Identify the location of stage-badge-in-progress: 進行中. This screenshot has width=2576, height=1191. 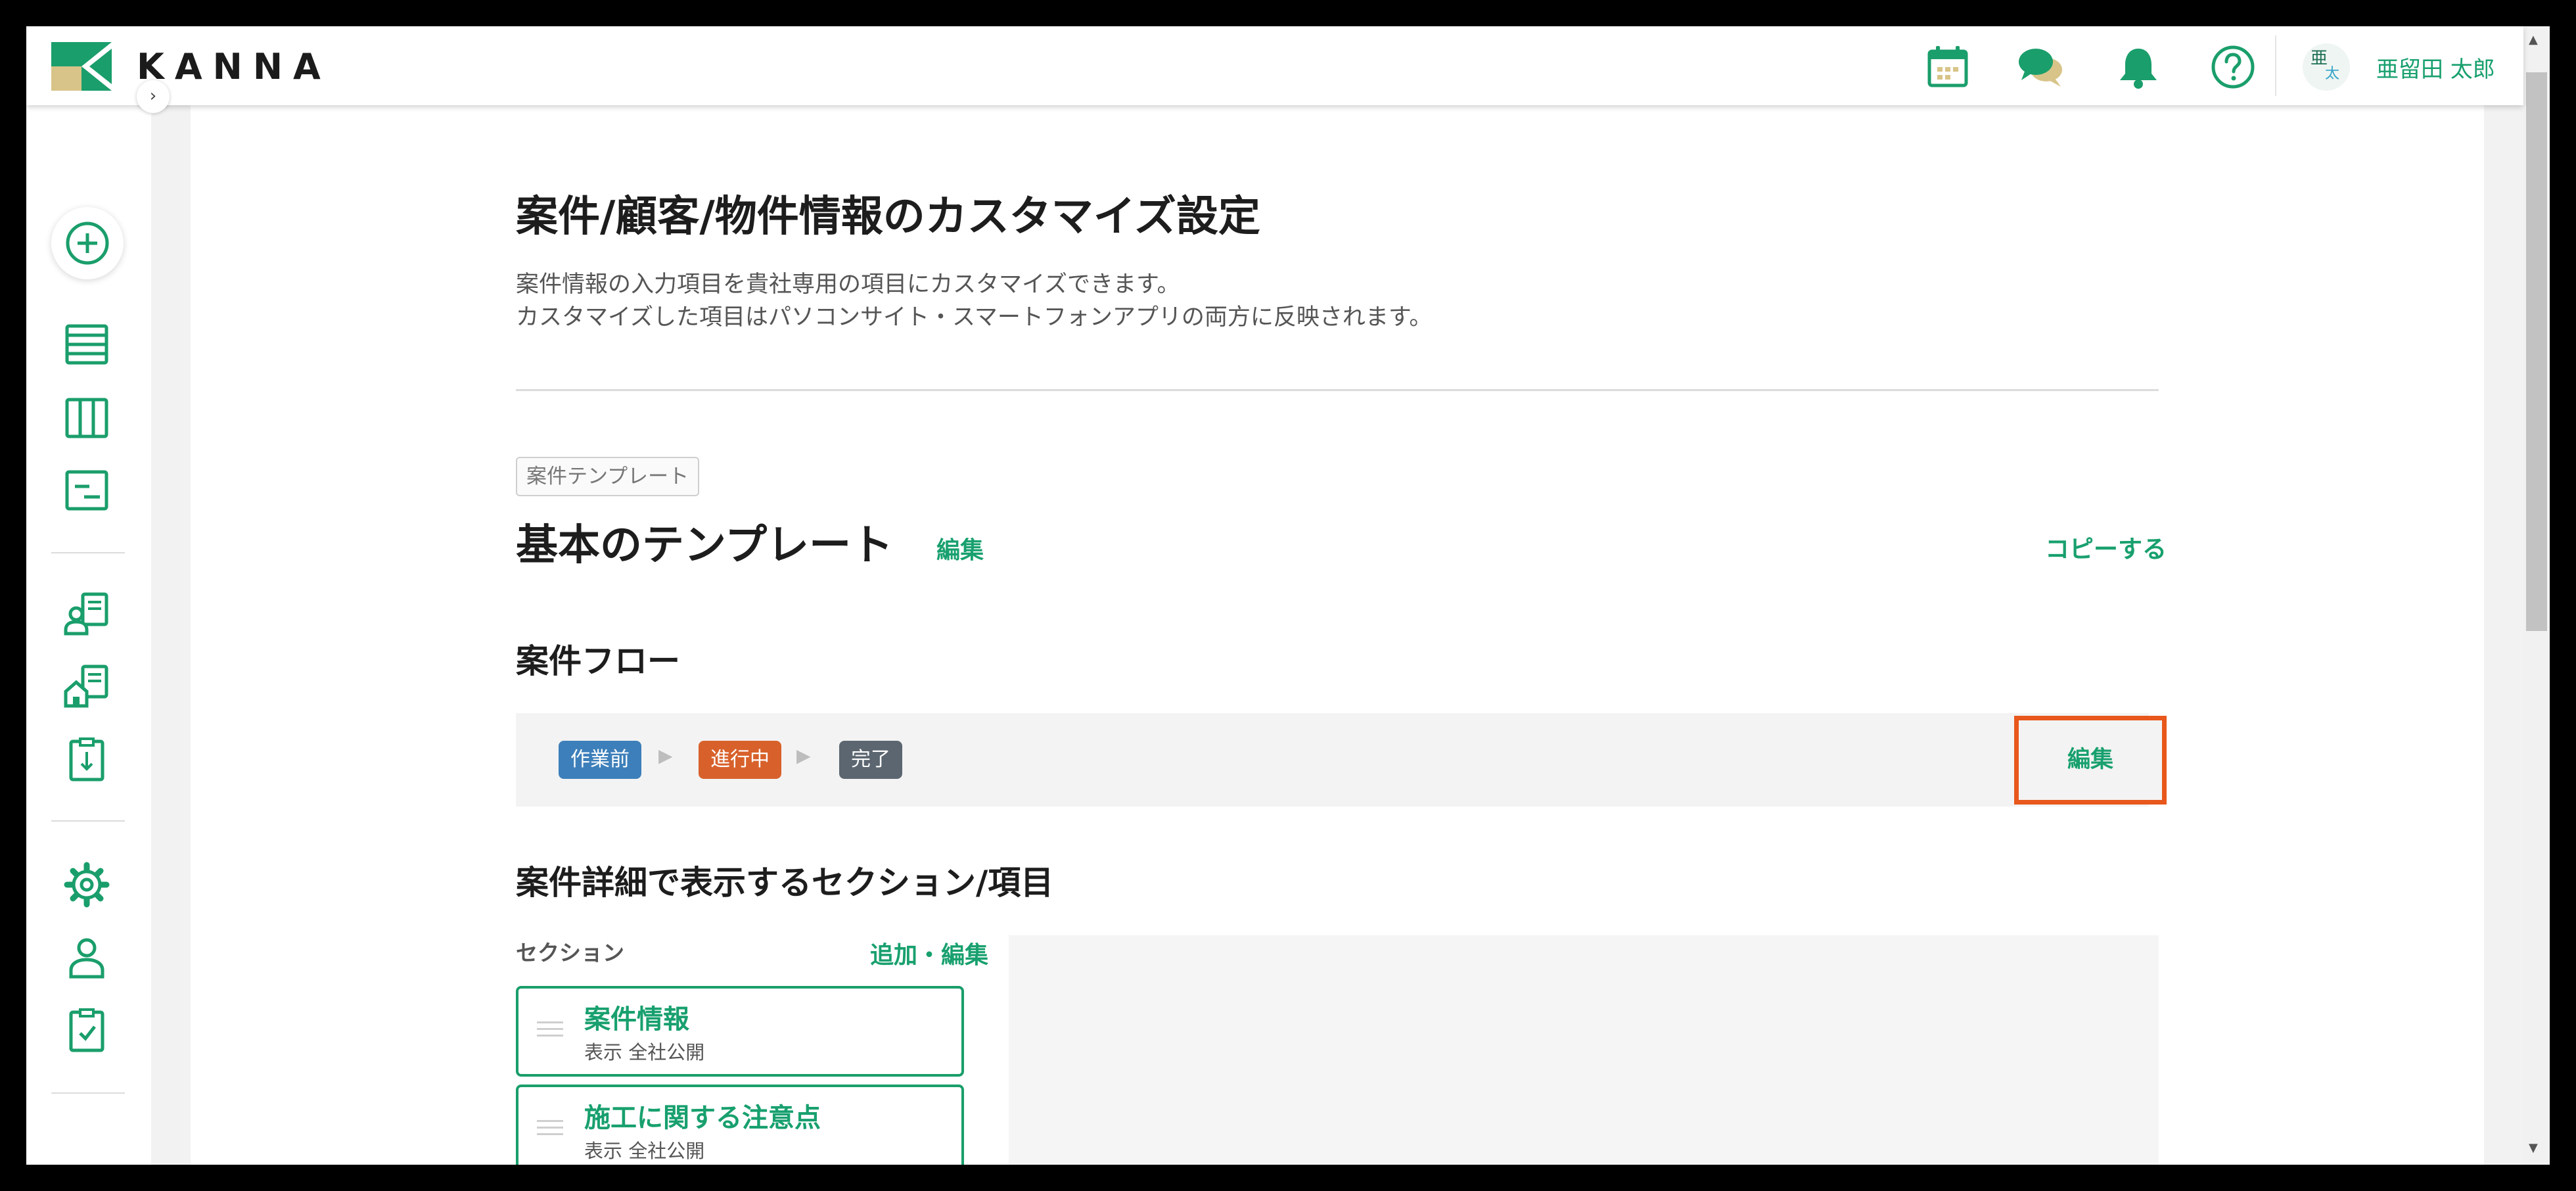
(740, 760).